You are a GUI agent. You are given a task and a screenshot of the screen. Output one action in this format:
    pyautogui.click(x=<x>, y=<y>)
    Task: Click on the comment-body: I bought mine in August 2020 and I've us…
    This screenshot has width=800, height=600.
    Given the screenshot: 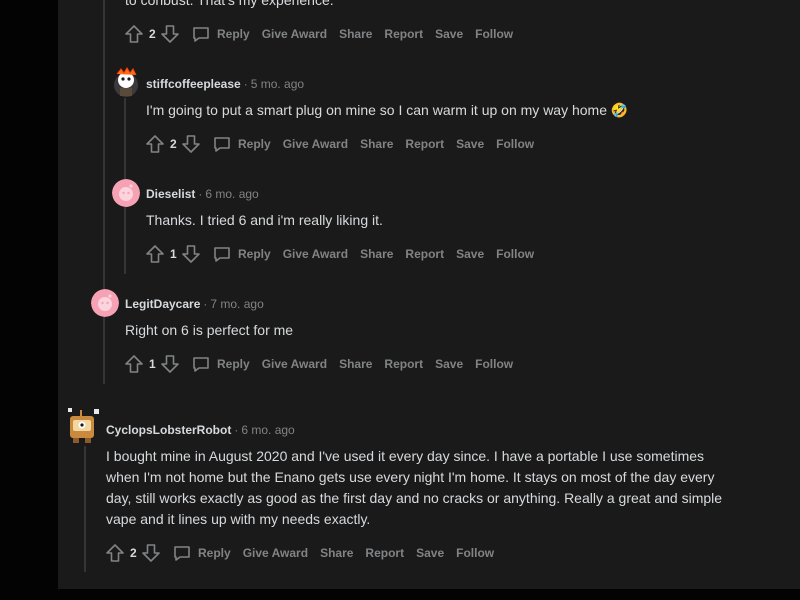 What is the action you would take?
    pyautogui.click(x=446, y=488)
    